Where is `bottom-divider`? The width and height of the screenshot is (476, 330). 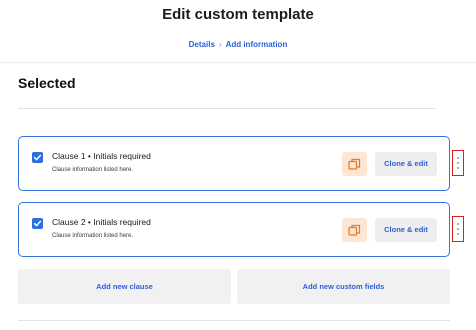
bottom-divider is located at coordinates (234, 320).